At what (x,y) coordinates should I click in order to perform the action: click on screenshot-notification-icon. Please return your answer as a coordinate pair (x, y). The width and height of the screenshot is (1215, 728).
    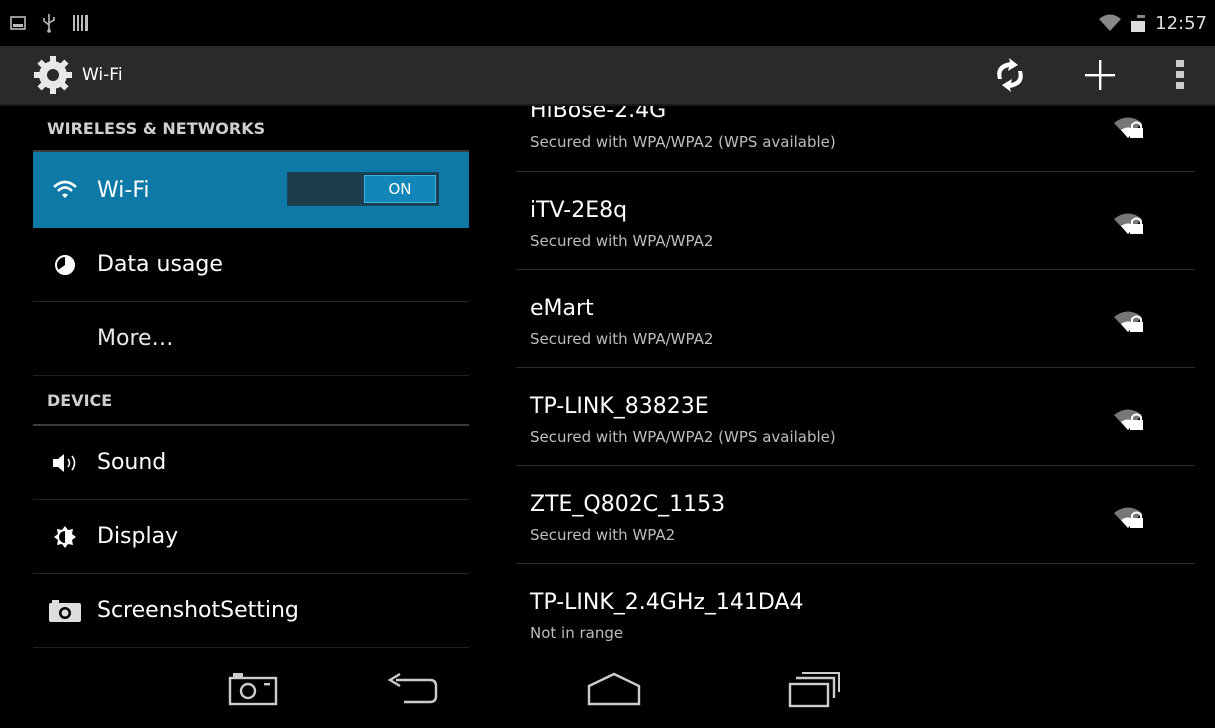
    Looking at the image, I should click on (18, 23).